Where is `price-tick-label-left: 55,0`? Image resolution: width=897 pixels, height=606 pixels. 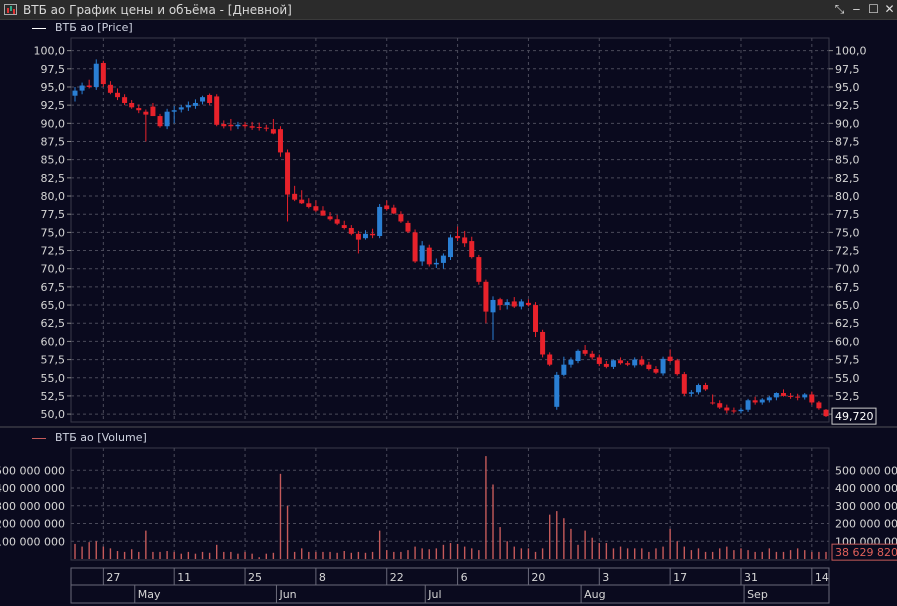
price-tick-label-left: 55,0 is located at coordinates (53, 378).